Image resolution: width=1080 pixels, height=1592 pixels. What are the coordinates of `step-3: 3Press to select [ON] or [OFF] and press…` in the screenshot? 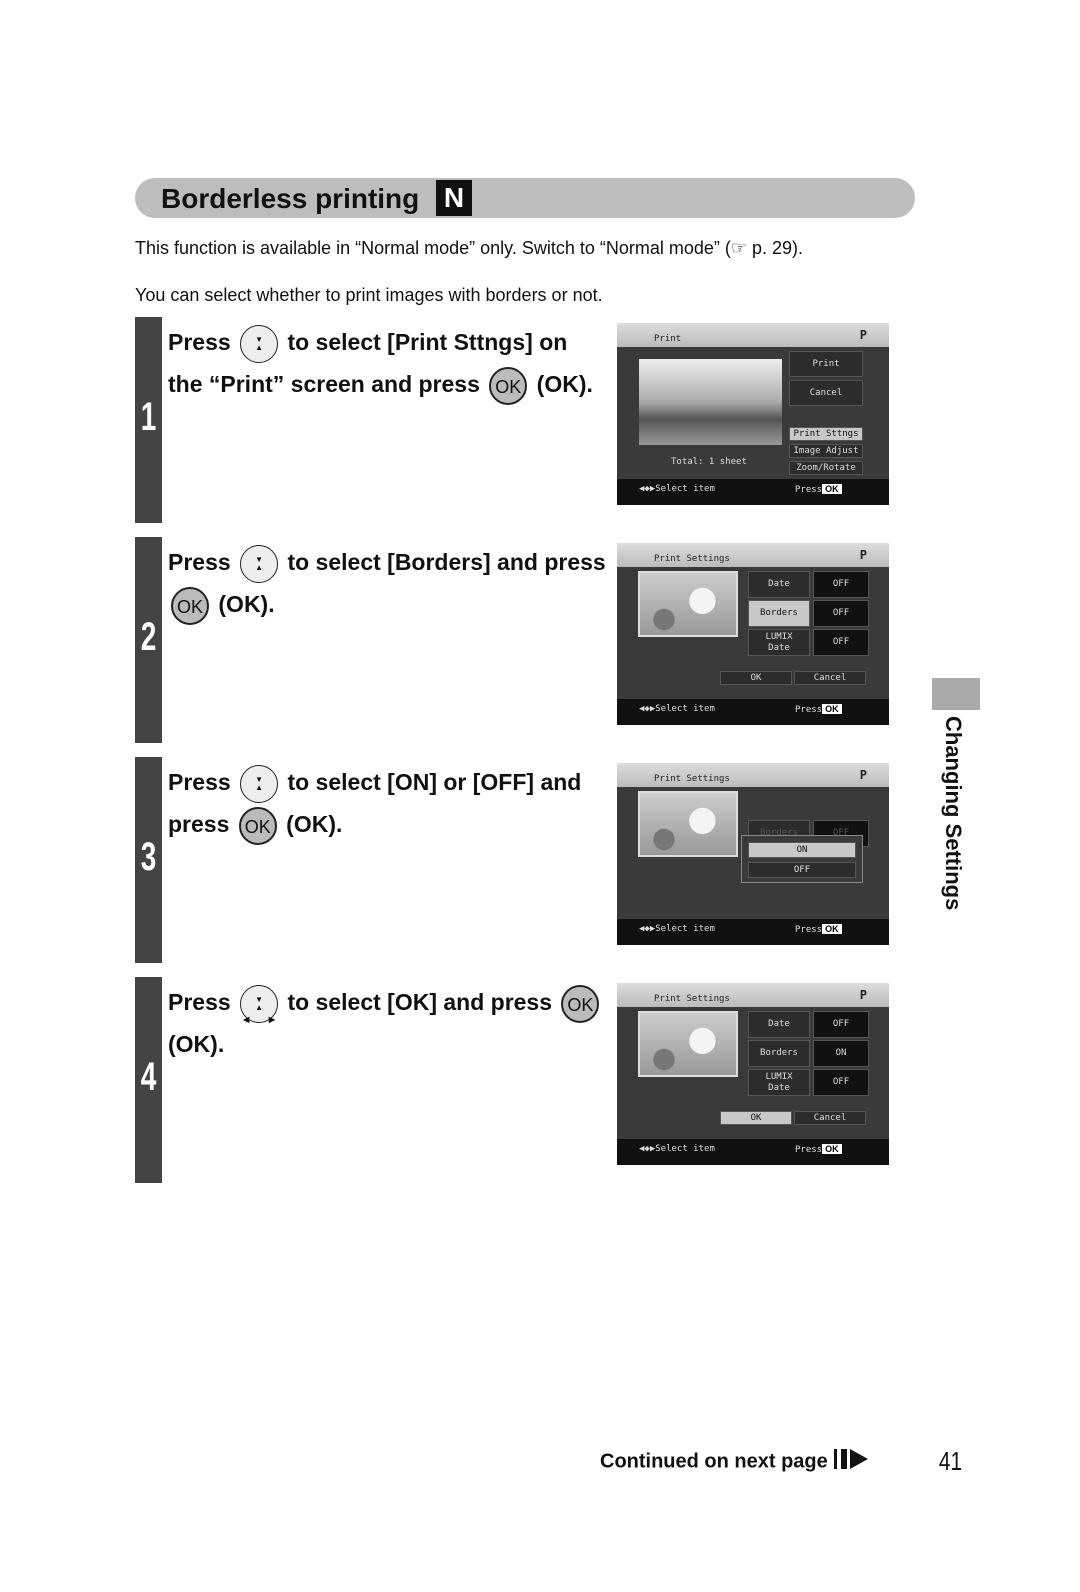 It's located at (375, 860).